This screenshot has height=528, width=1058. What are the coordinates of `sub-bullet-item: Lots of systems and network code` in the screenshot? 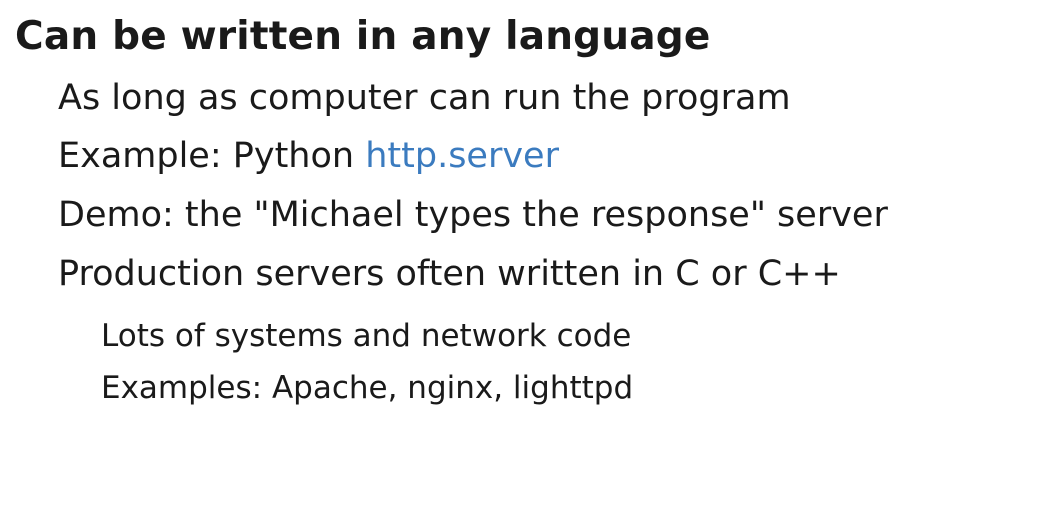 It's located at (366, 336).